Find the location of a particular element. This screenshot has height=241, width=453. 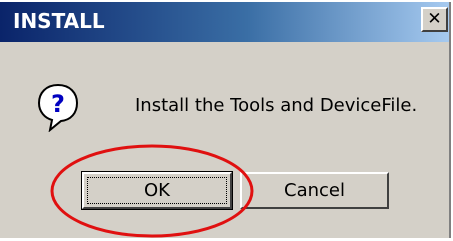

close-button: ✕ is located at coordinates (434, 19).